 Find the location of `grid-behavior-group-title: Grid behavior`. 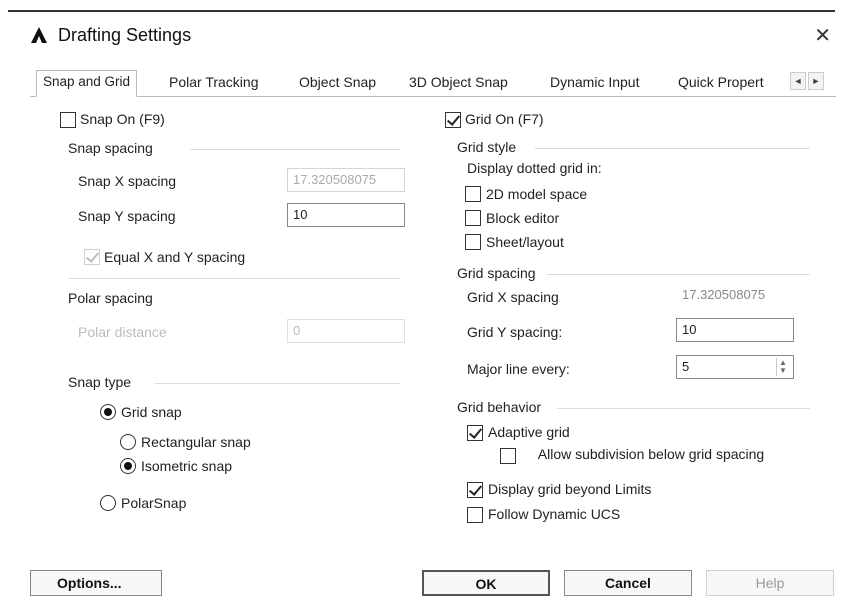

grid-behavior-group-title: Grid behavior is located at coordinates (499, 407).